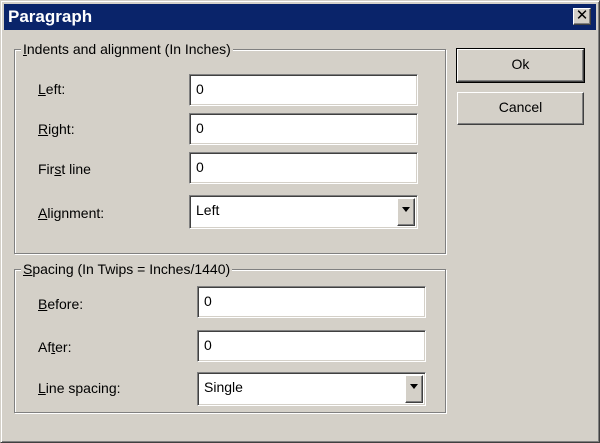  Describe the element at coordinates (303, 168) in the screenshot. I see `first-line-input: 0` at that location.